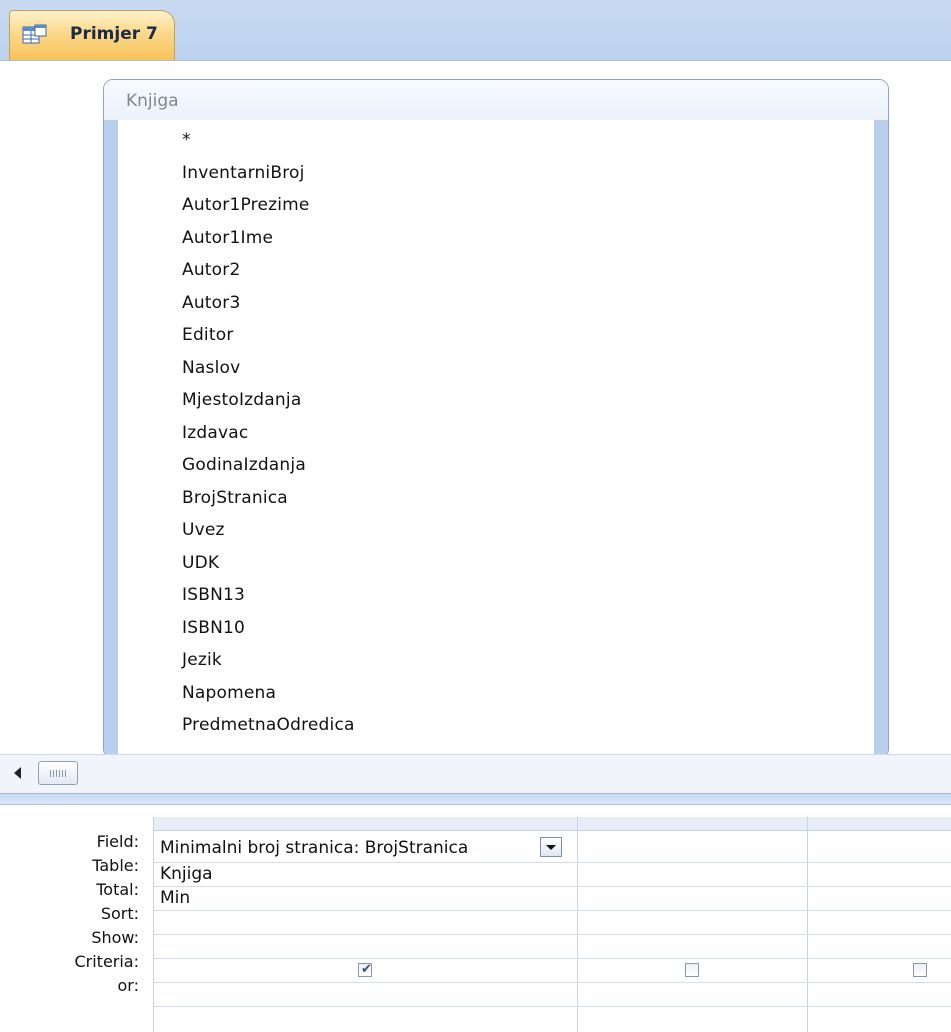  Describe the element at coordinates (496, 100) in the screenshot. I see `table-title-bar: Knjiga` at that location.